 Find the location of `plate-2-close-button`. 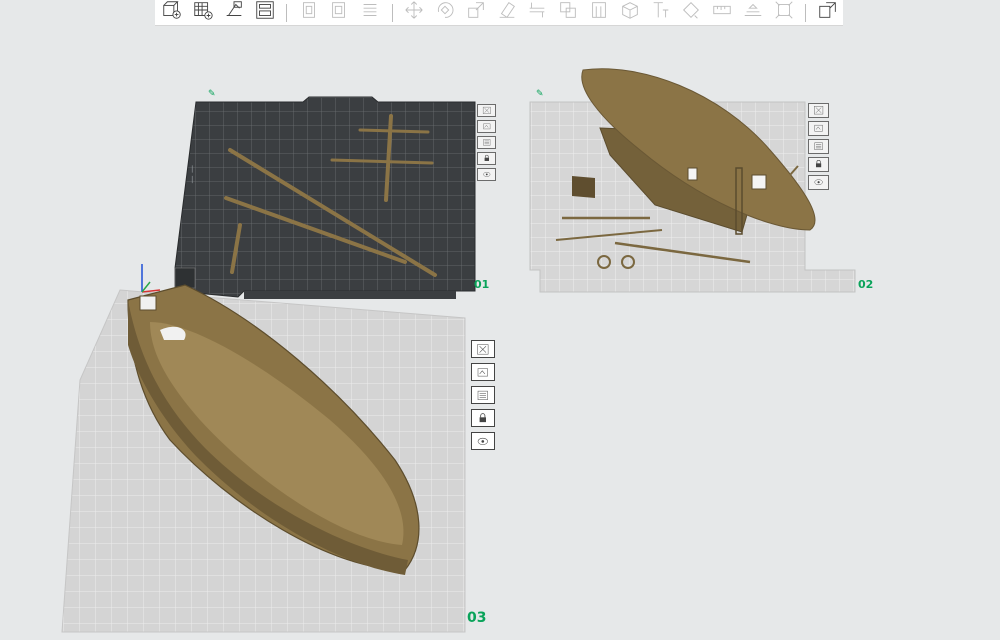

plate-2-close-button is located at coordinates (818, 110).